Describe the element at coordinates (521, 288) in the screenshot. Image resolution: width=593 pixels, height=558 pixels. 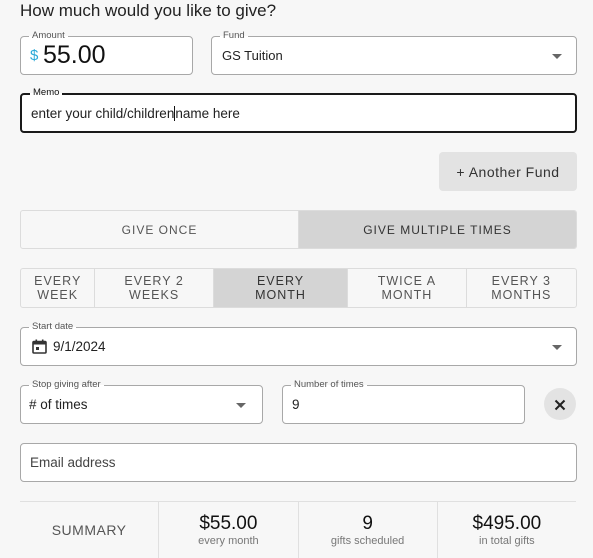
I see `frequency-every-3-months: EVERY 3 MONTHS` at that location.